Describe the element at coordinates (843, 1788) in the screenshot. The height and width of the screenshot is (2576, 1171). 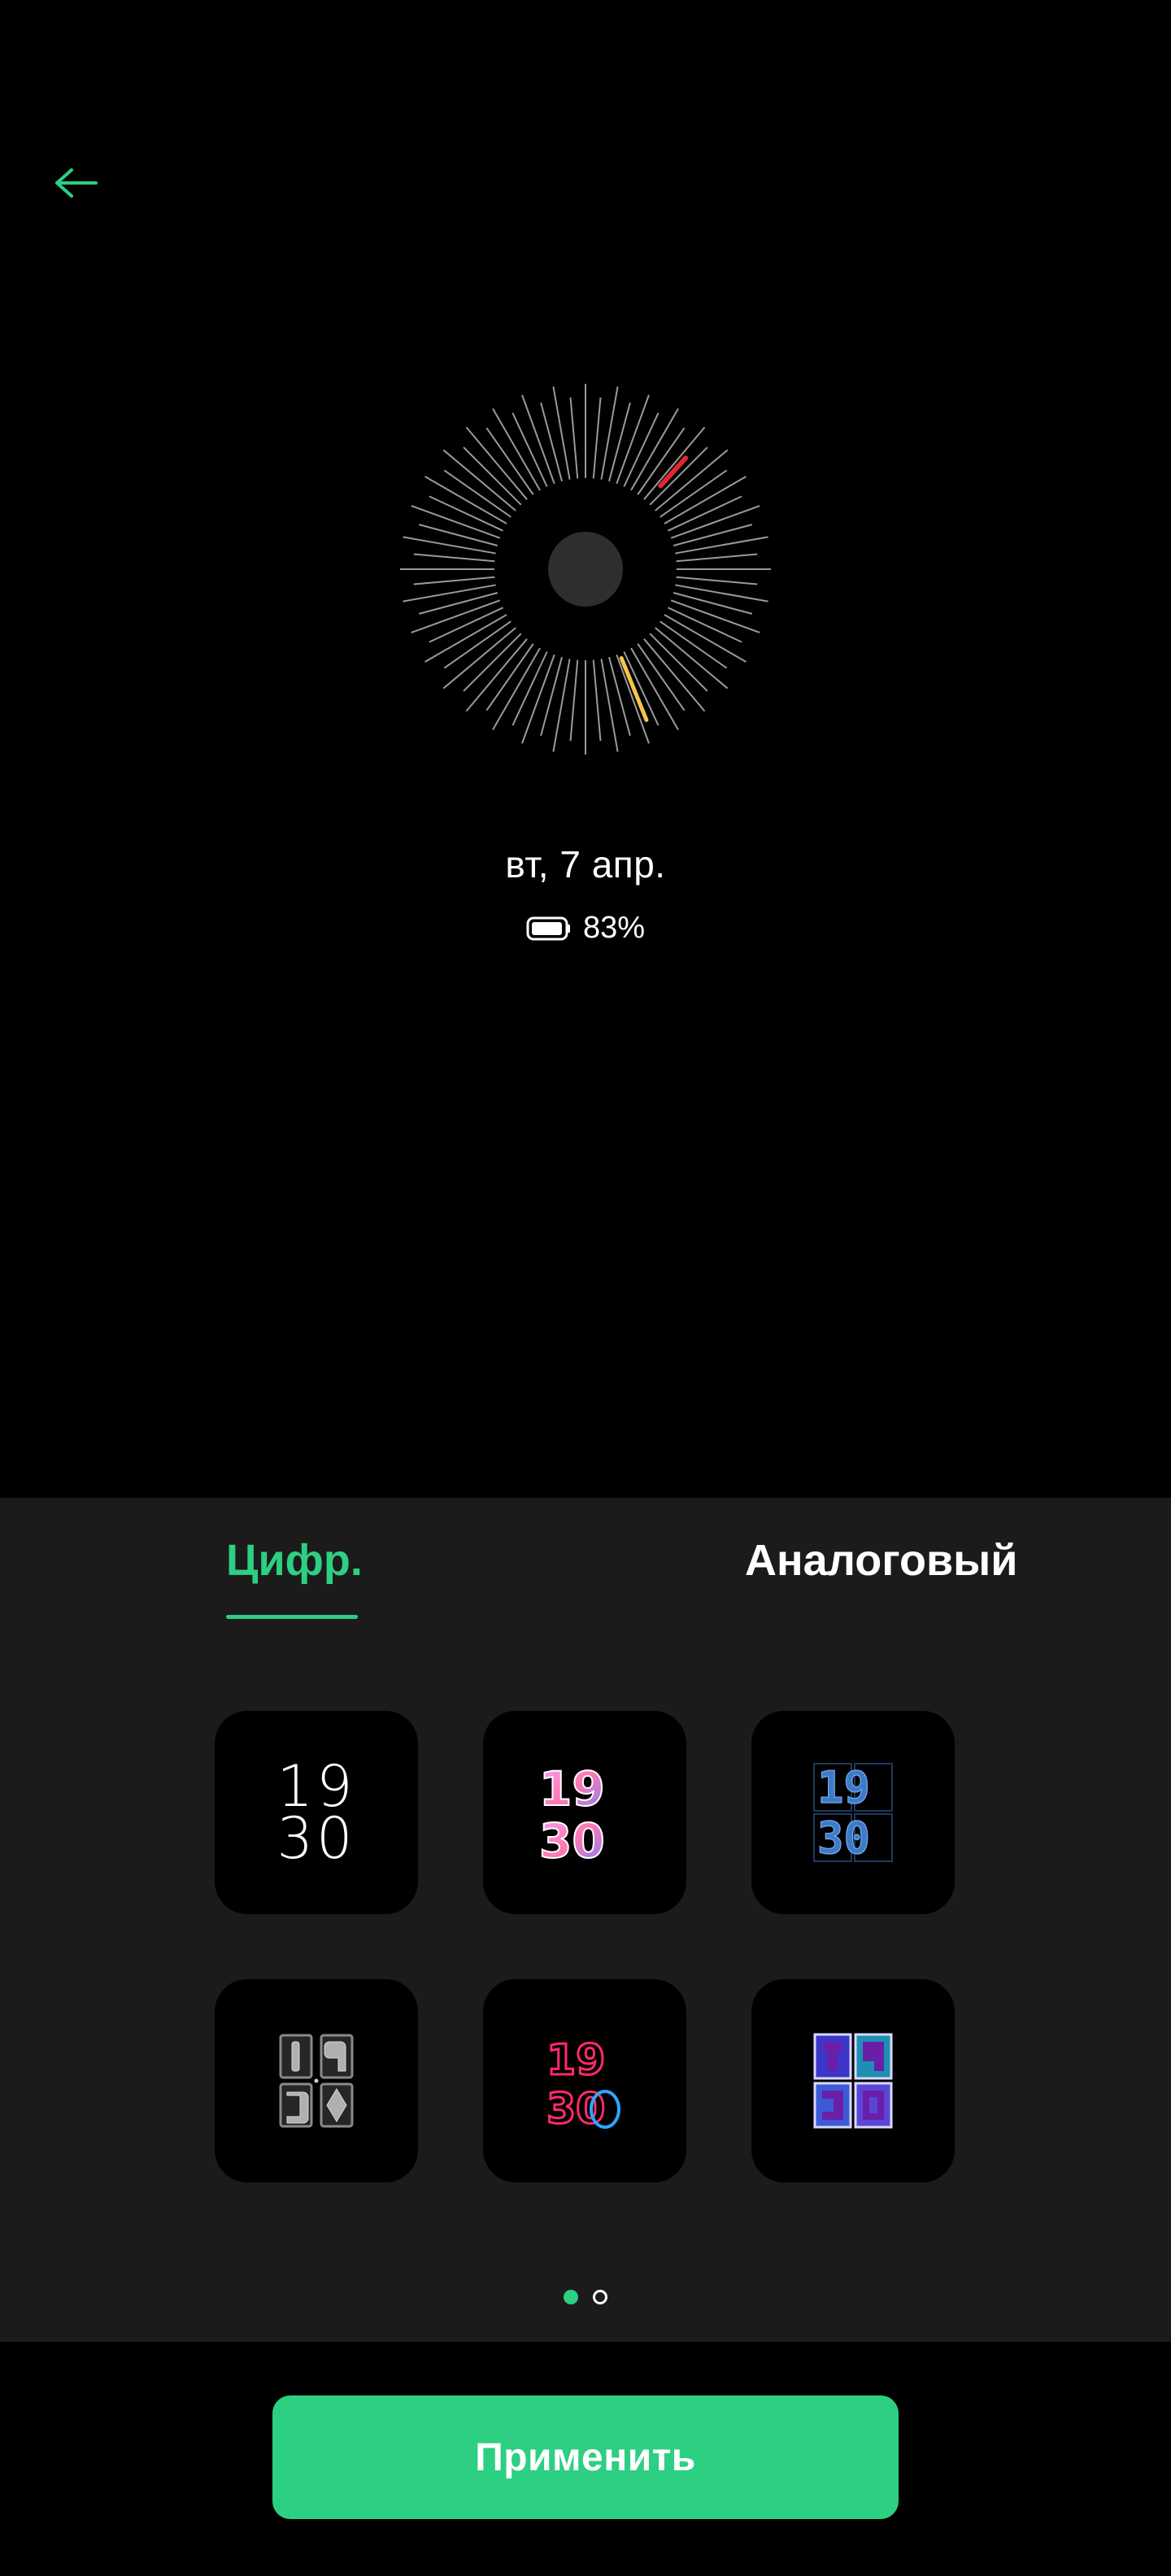
I see `blue-grid-hour: 19` at that location.